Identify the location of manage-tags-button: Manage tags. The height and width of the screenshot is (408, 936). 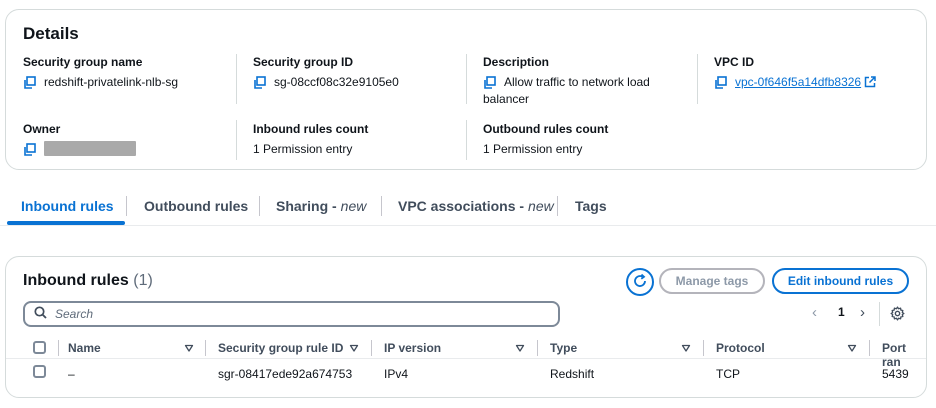
(712, 281).